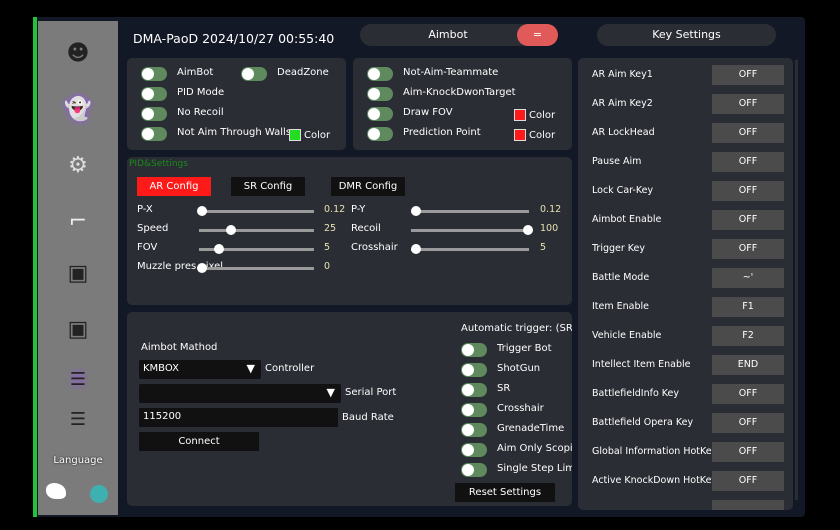 The width and height of the screenshot is (840, 530). What do you see at coordinates (154, 114) in the screenshot?
I see `no-recoil-toggle` at bounding box center [154, 114].